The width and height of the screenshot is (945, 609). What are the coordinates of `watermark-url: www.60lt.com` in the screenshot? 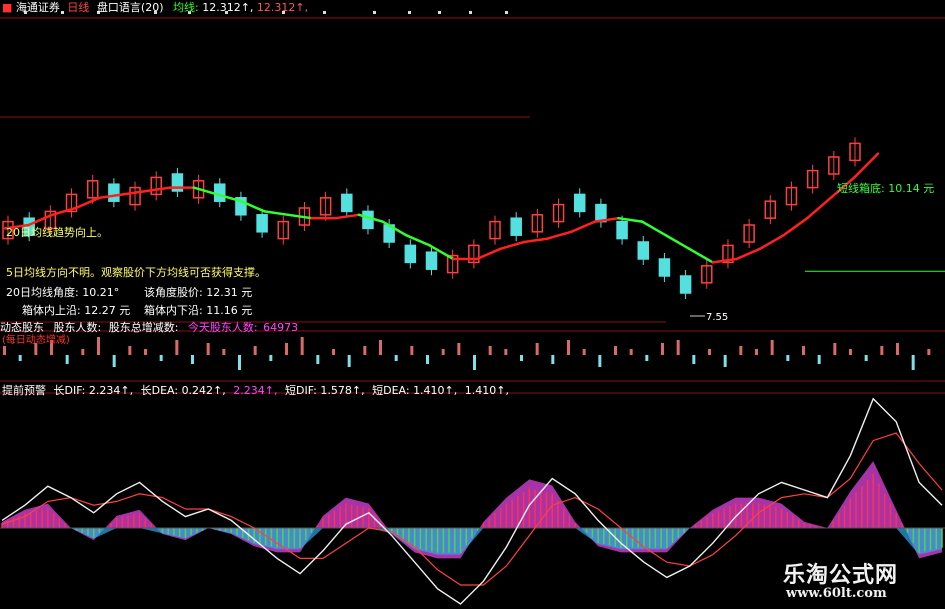 It's located at (836, 593).